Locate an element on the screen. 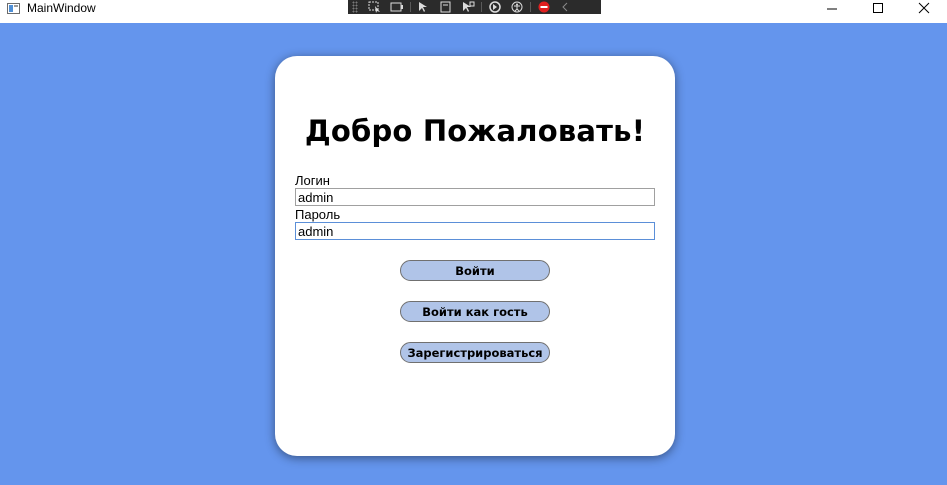 The width and height of the screenshot is (947, 485). title-bar: MainWindow is located at coordinates (473, 11).